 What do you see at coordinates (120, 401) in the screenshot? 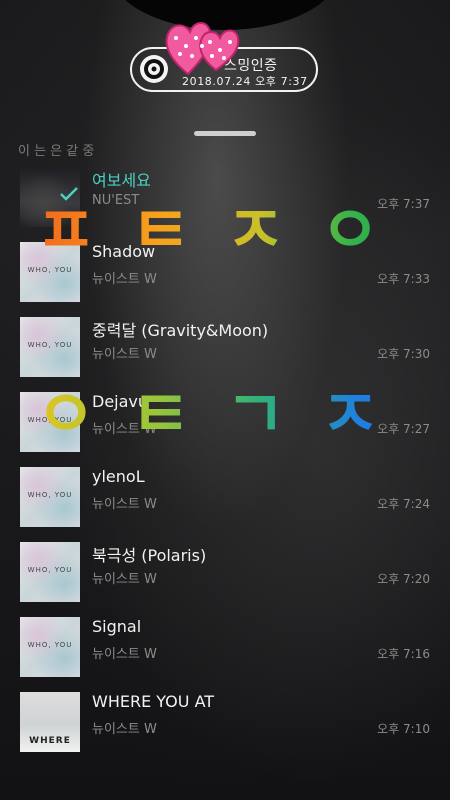
I see `song-title: Dejavu` at bounding box center [120, 401].